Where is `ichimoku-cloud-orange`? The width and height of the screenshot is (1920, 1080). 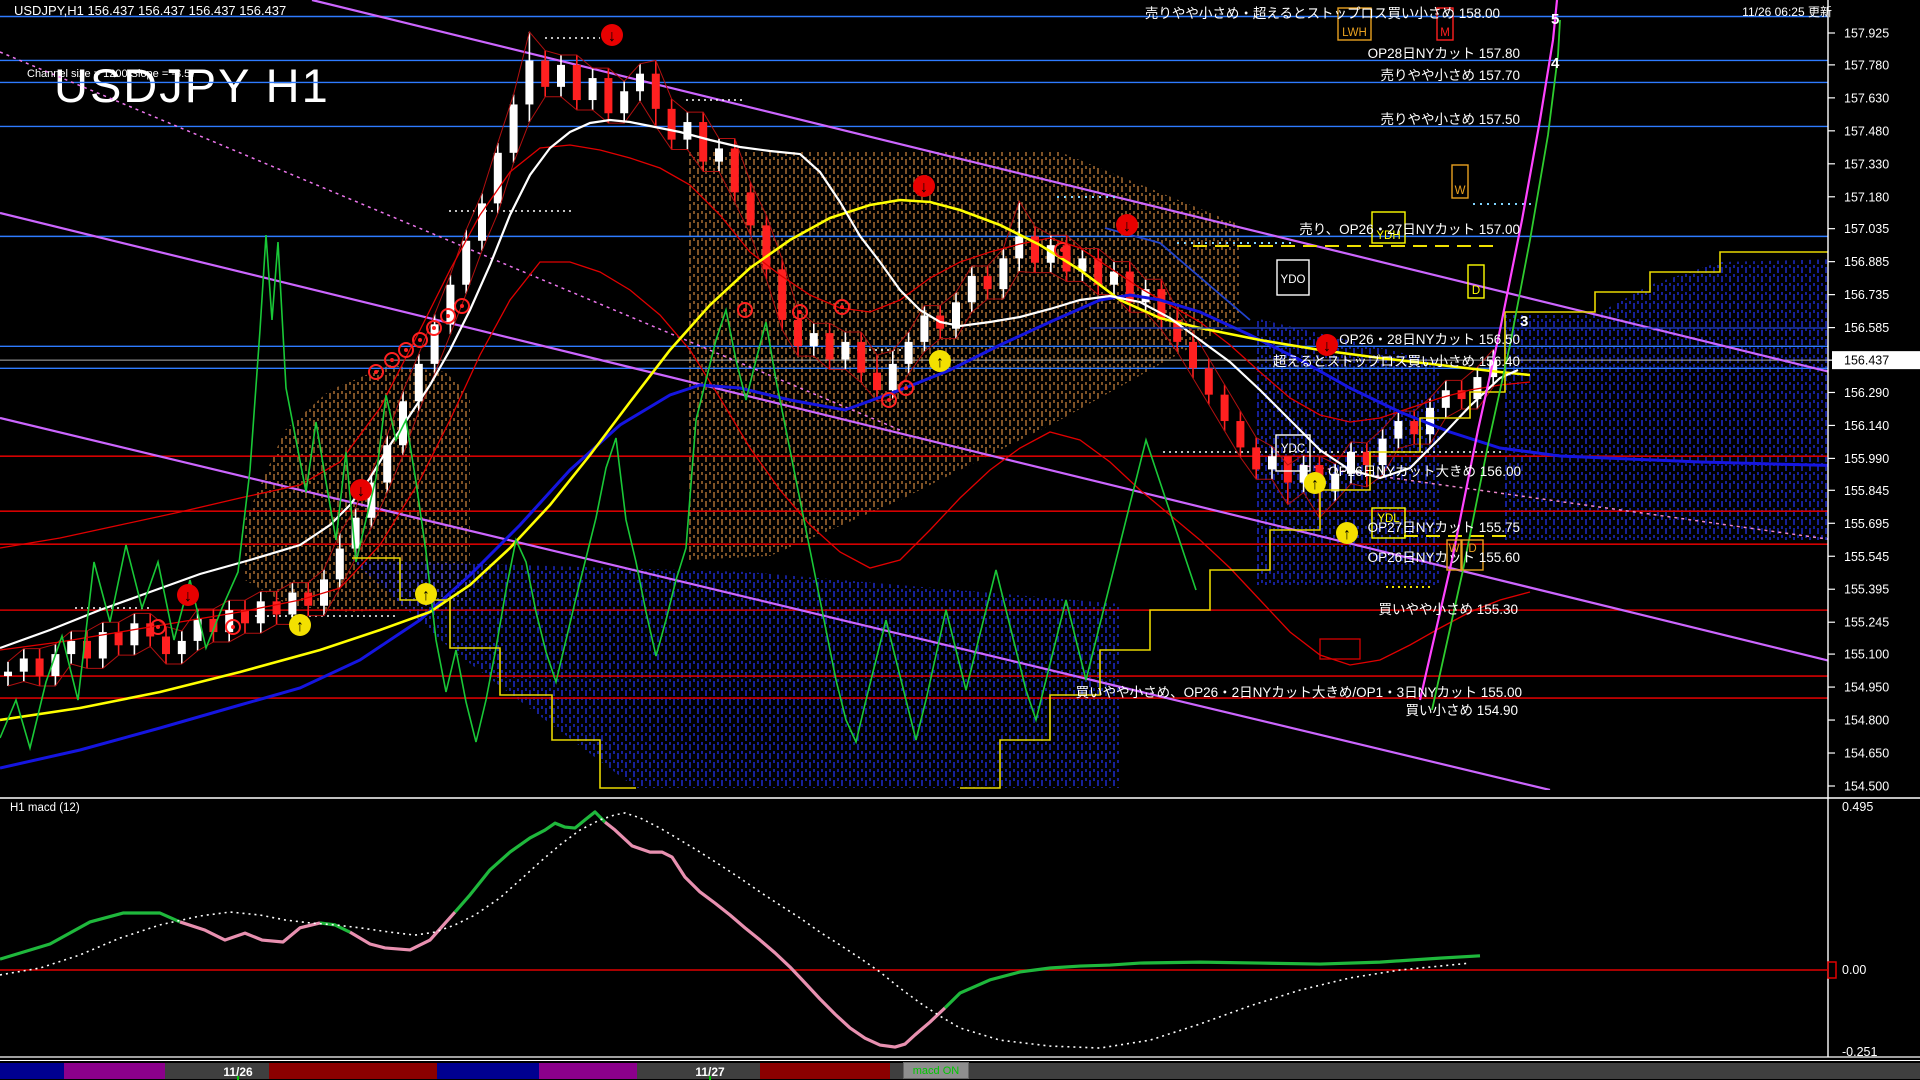
ichimoku-cloud-orange is located at coordinates (964, 356).